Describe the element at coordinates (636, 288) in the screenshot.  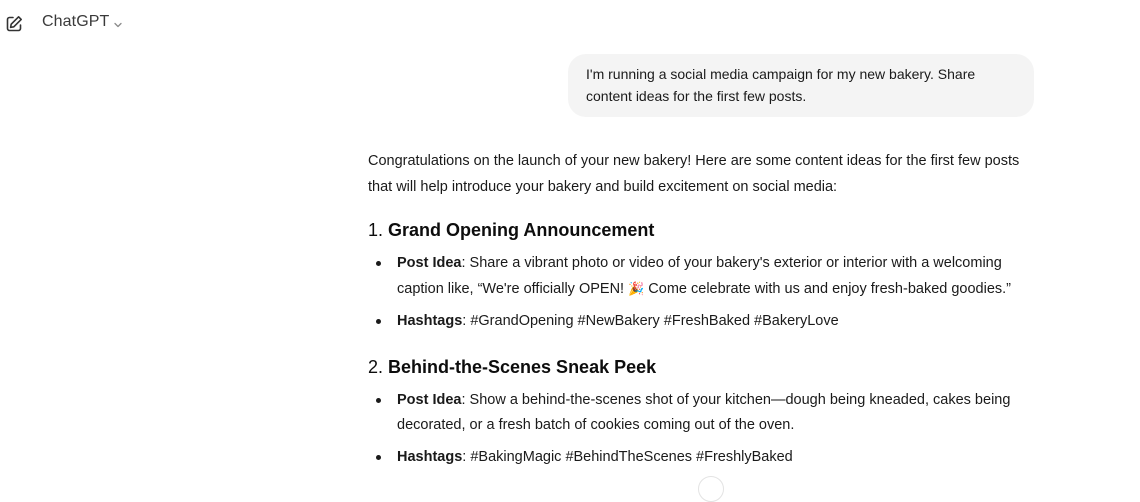
I see `party-popper-icon: 🎉` at that location.